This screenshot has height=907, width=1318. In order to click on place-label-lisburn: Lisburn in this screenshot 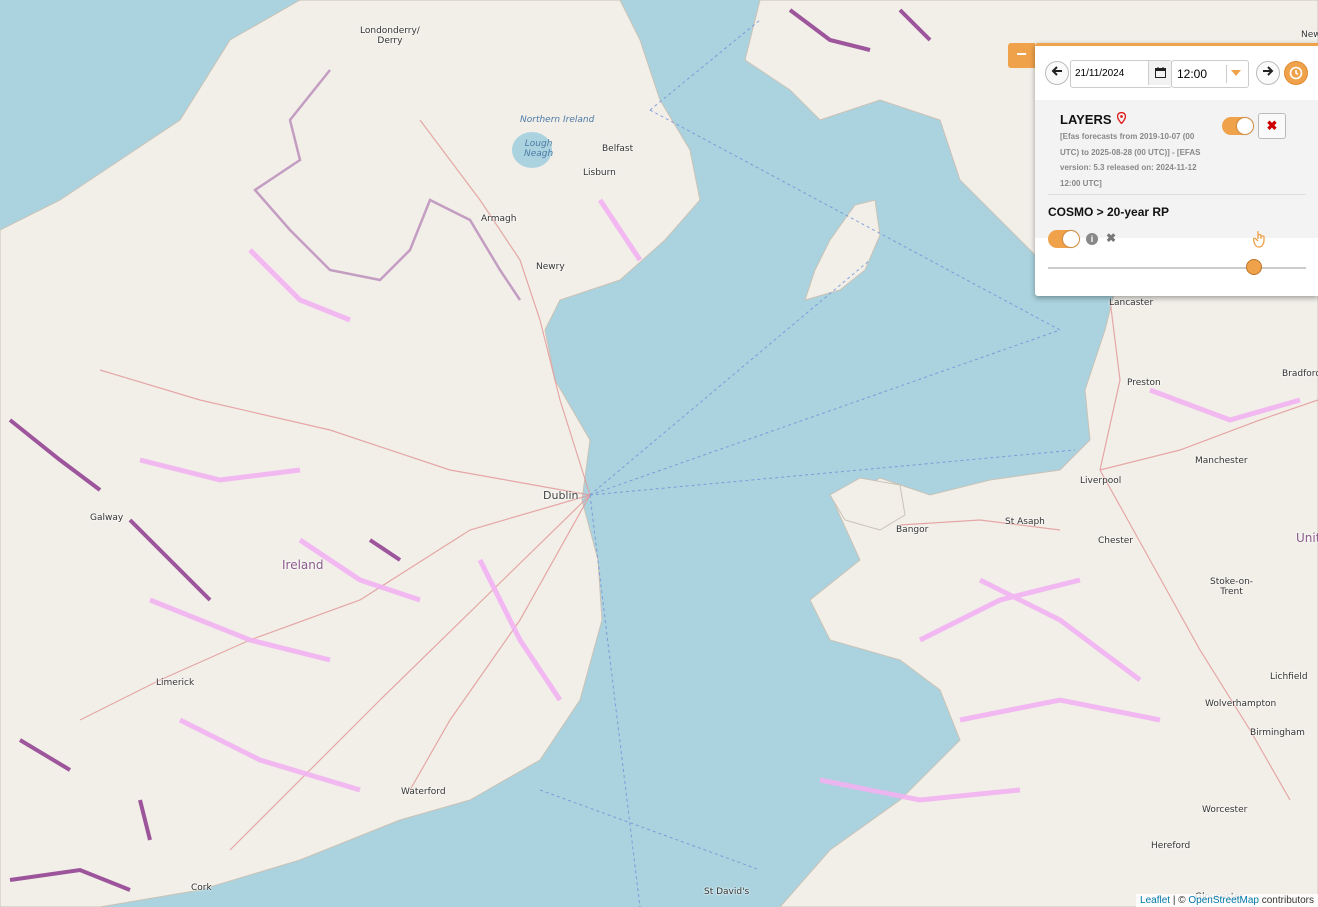, I will do `click(599, 173)`.